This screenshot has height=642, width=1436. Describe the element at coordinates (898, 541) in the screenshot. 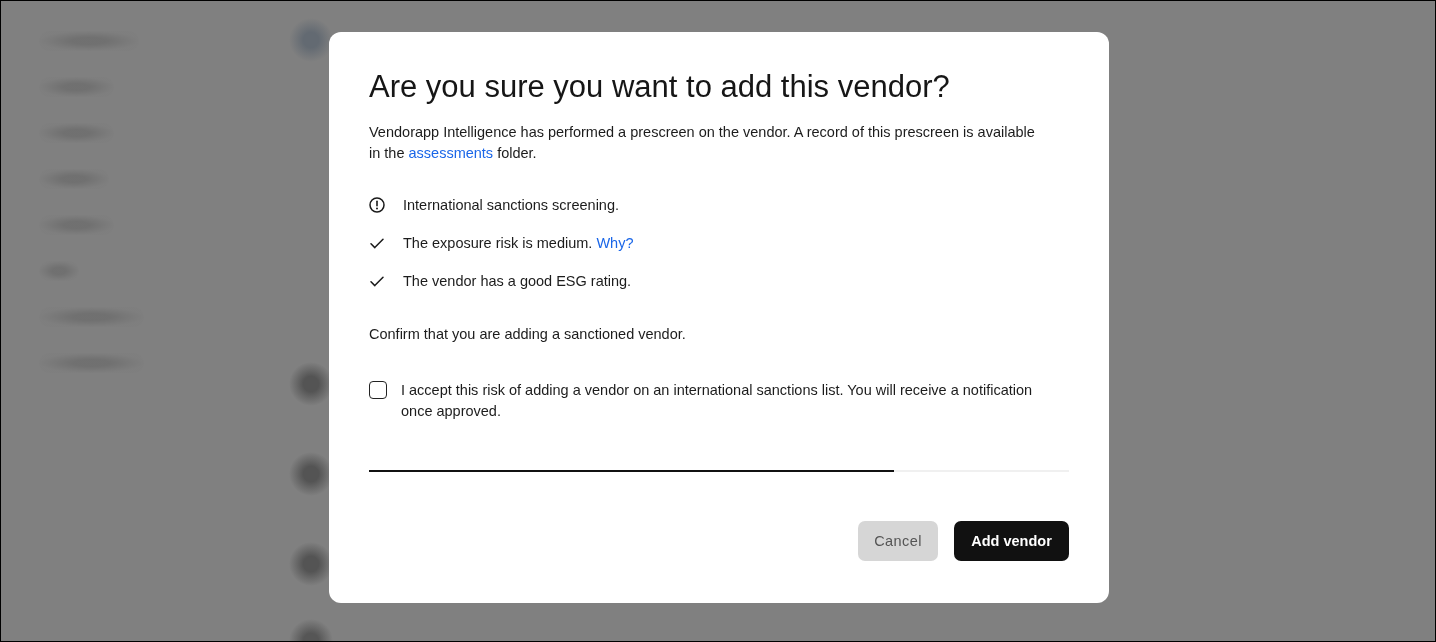

I see `cancel-button: Cancel` at that location.